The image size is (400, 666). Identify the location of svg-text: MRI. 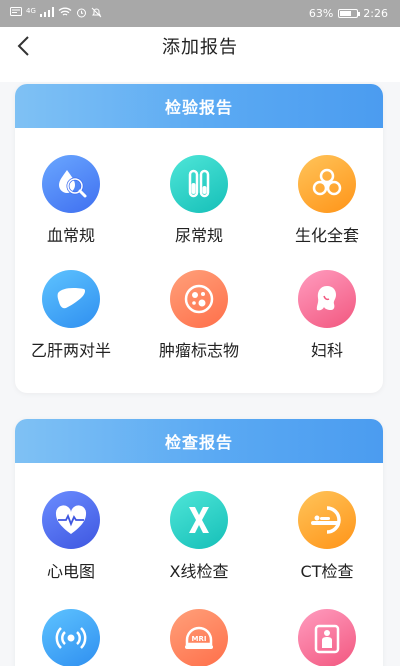
(199, 639).